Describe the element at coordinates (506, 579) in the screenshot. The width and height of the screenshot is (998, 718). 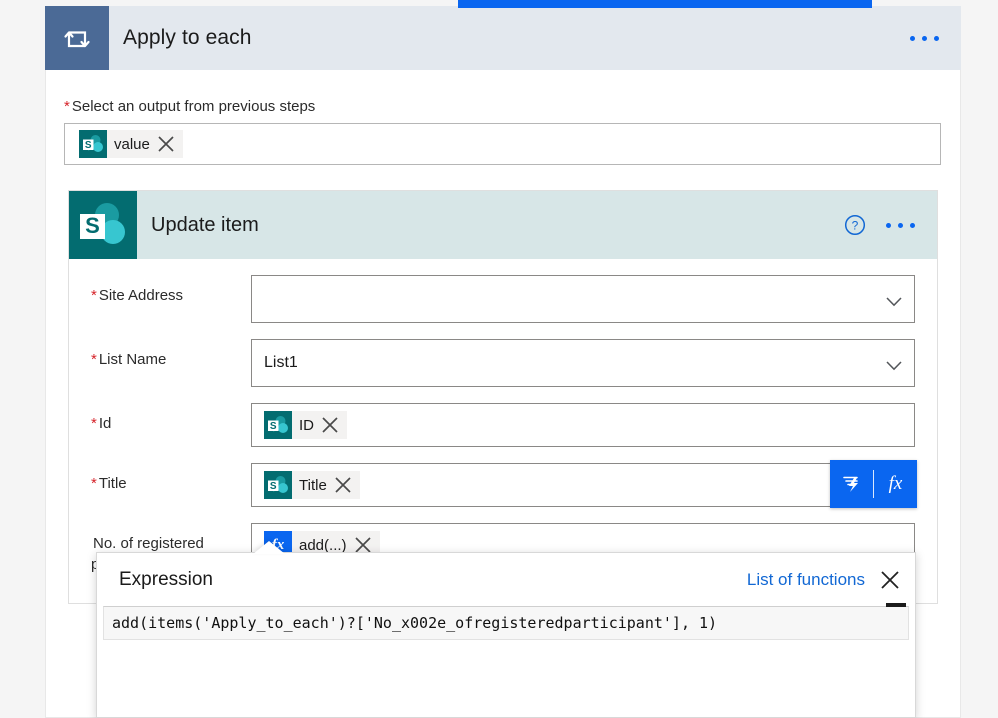
I see `expression-flyout-header: Expression List of functions` at that location.